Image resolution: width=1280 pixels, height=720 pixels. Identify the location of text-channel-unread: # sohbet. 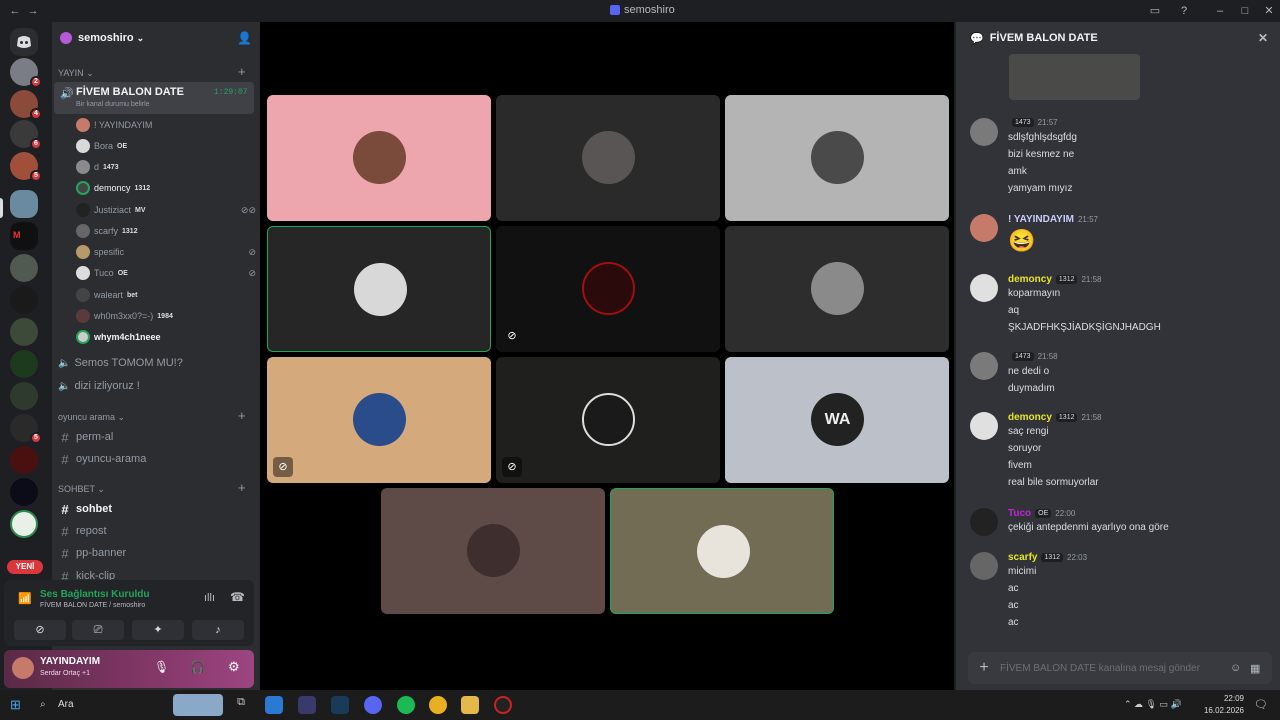
(154, 509).